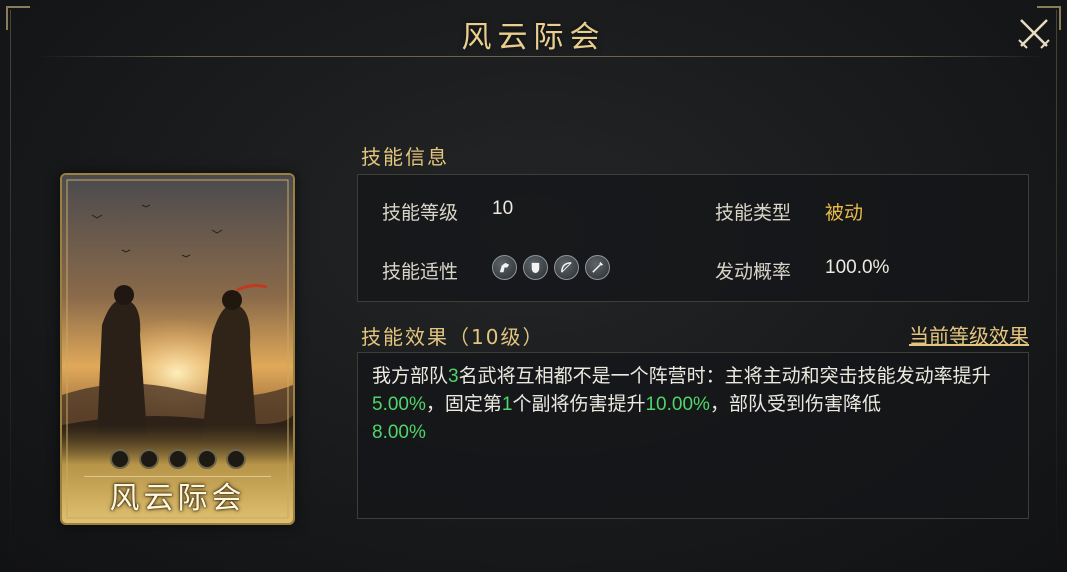  I want to click on crossed-swords-close-icon, so click(1034, 34).